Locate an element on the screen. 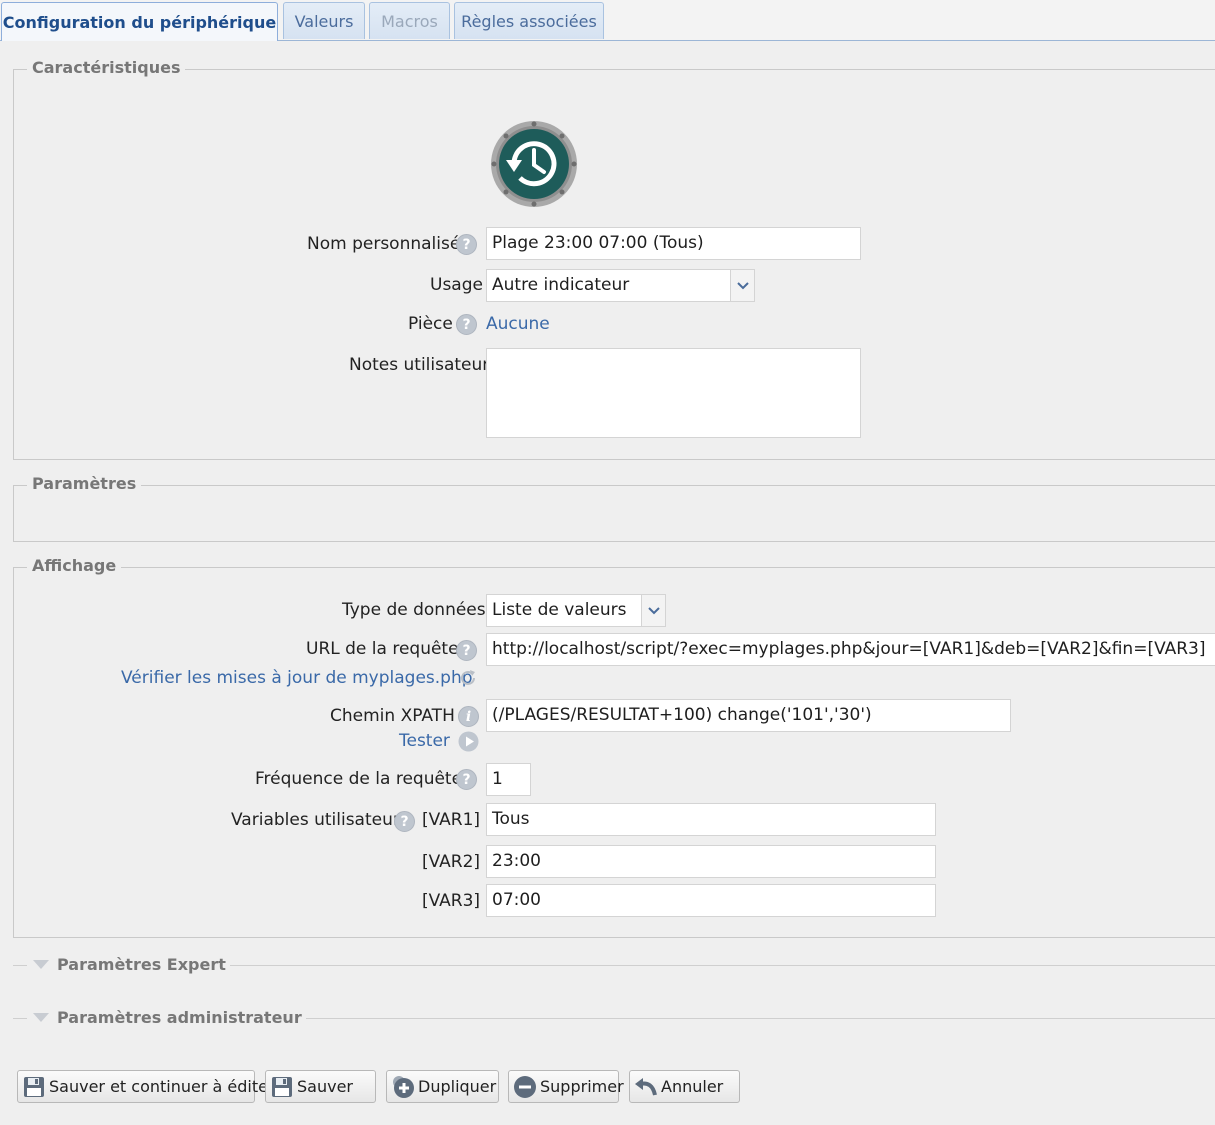 The image size is (1215, 1125). cancel-label: Annuler is located at coordinates (692, 1086).